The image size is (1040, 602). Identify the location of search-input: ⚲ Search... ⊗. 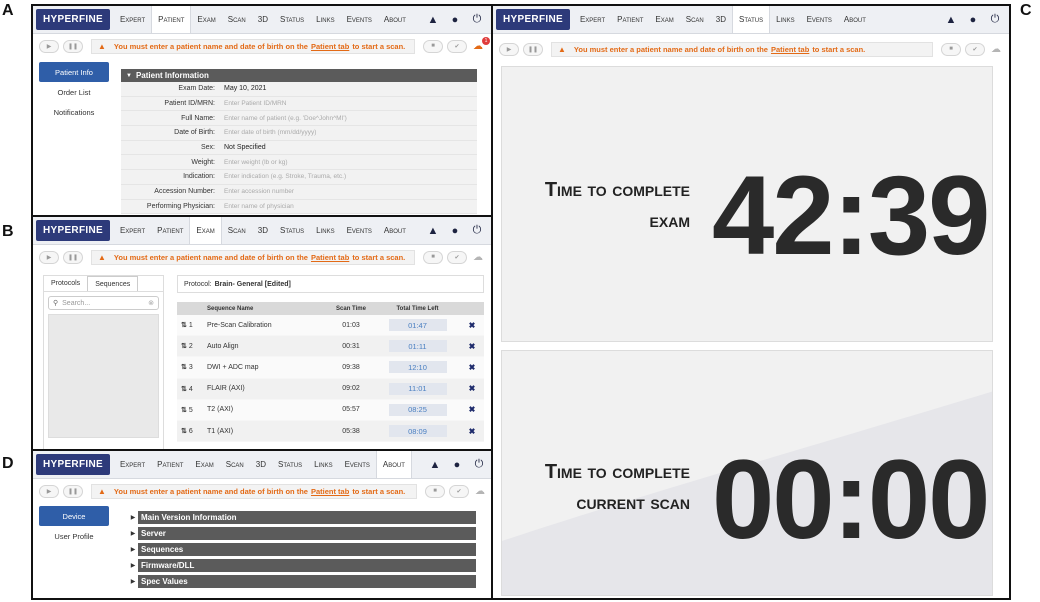
(103, 303).